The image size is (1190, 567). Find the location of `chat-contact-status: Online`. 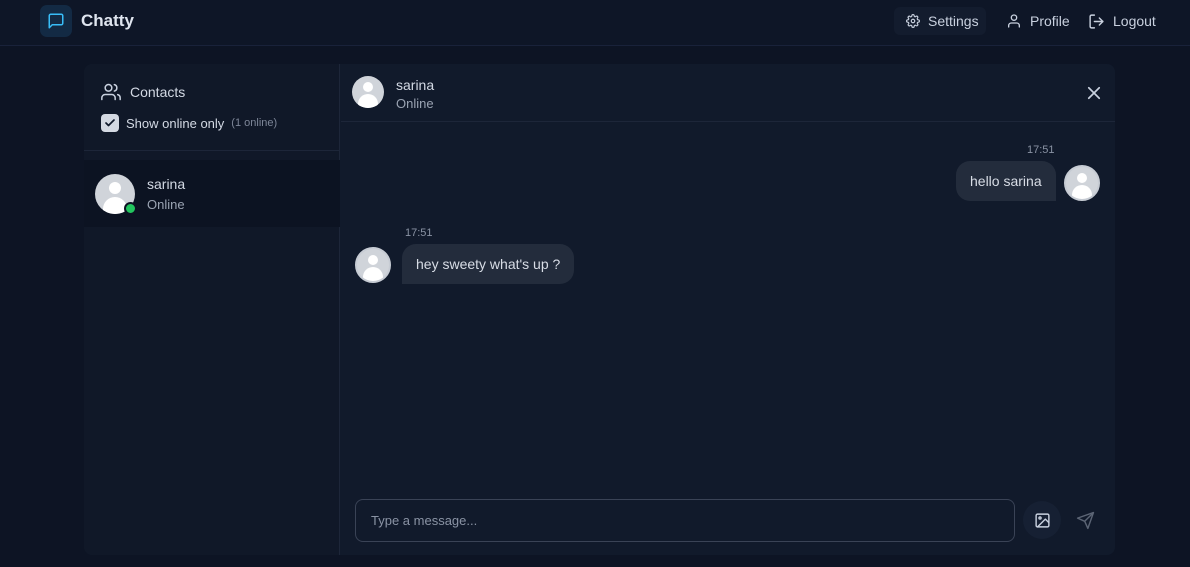

chat-contact-status: Online is located at coordinates (415, 103).